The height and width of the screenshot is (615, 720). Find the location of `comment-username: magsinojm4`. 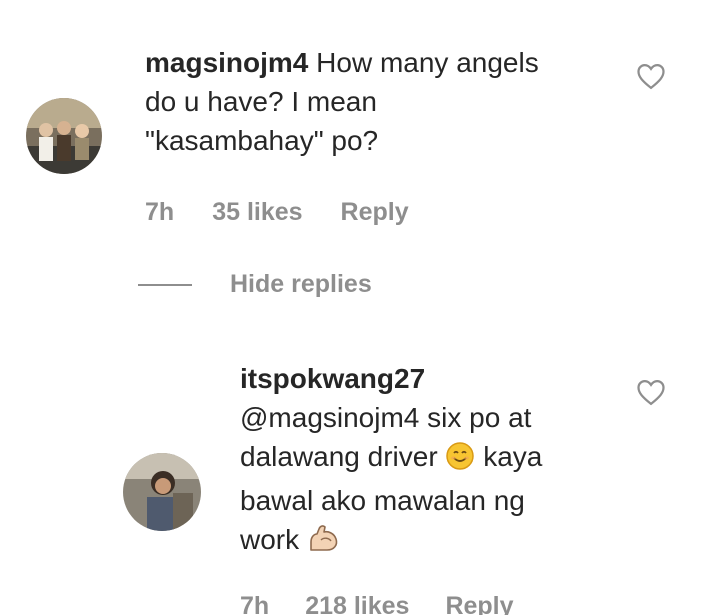

comment-username: magsinojm4 is located at coordinates (226, 62).